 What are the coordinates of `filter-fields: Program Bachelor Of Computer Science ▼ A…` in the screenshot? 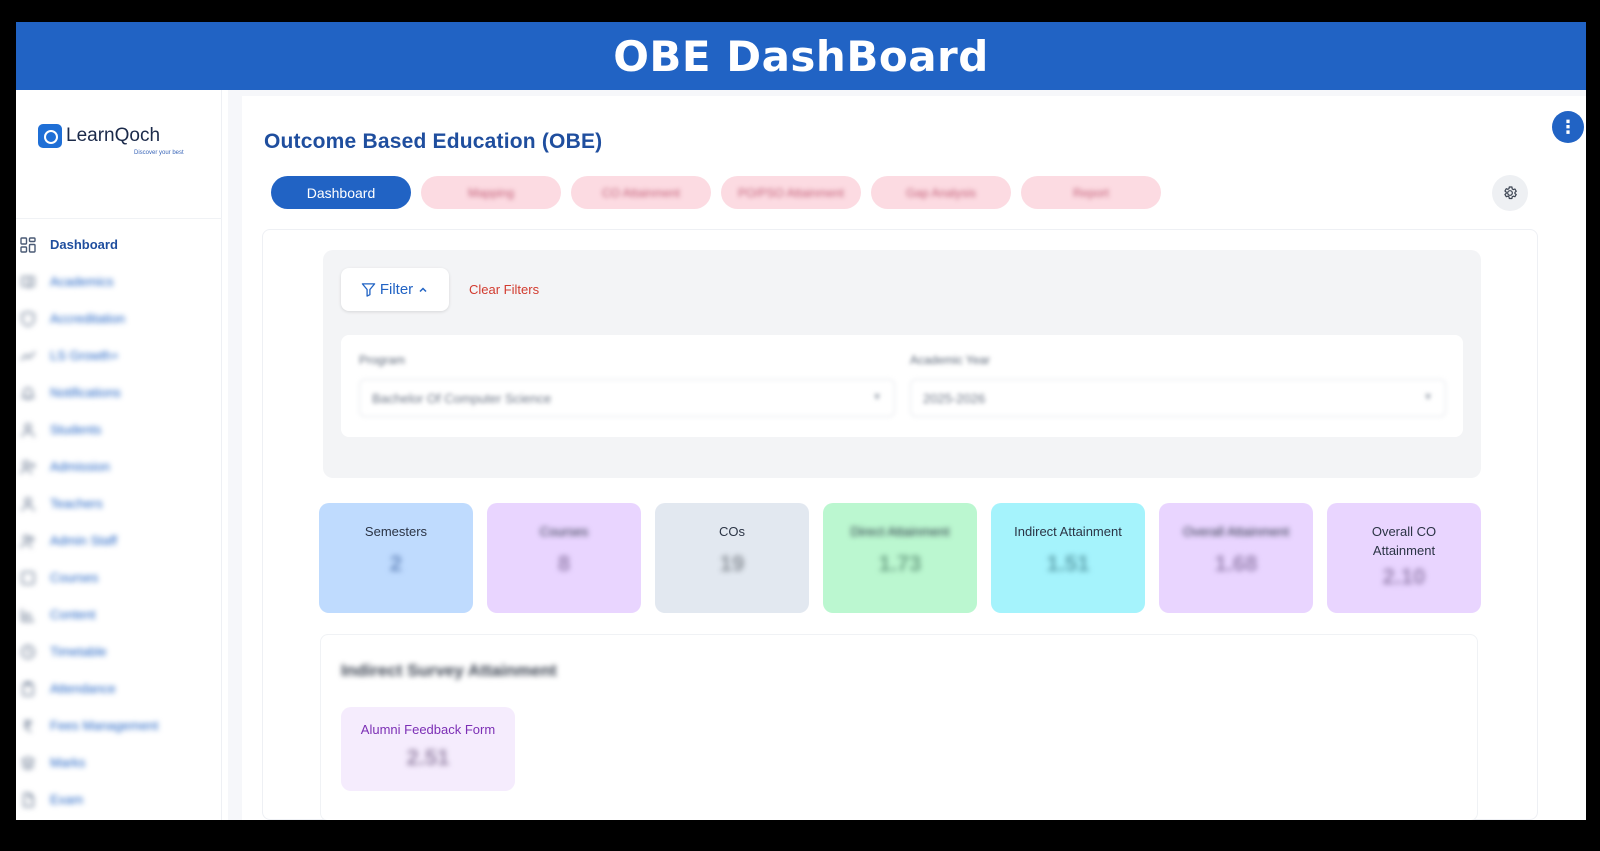 It's located at (902, 386).